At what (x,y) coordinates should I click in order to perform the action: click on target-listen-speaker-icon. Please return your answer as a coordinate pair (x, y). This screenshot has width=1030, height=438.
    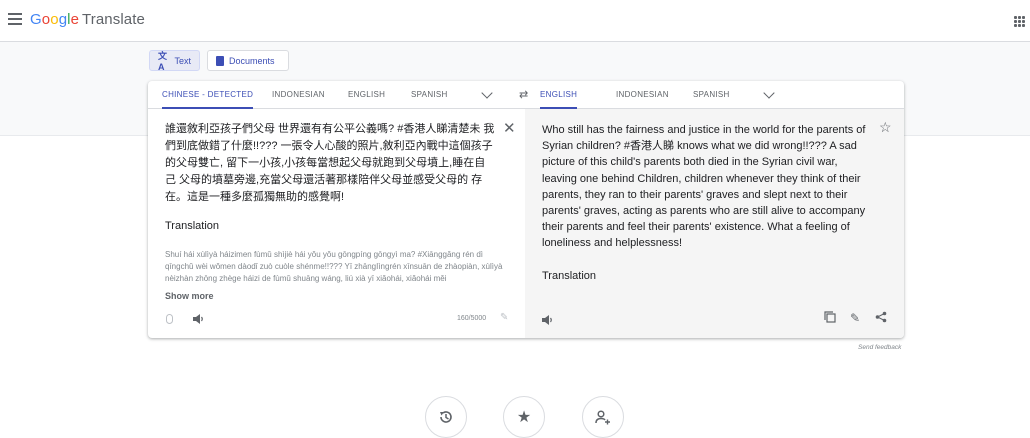
    Looking at the image, I should click on (548, 320).